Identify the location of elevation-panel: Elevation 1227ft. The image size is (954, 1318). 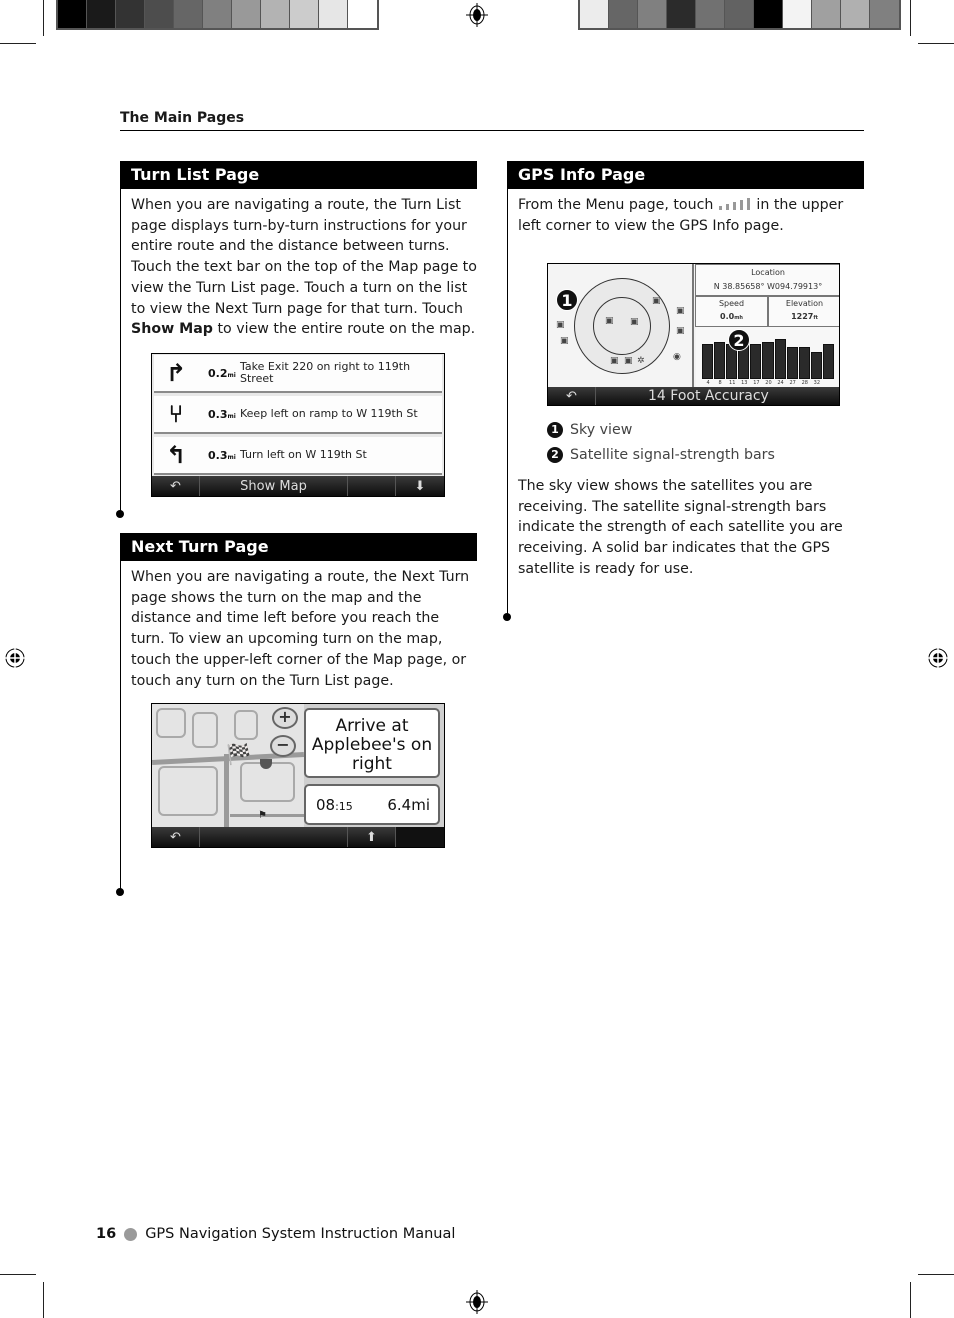
(803, 311).